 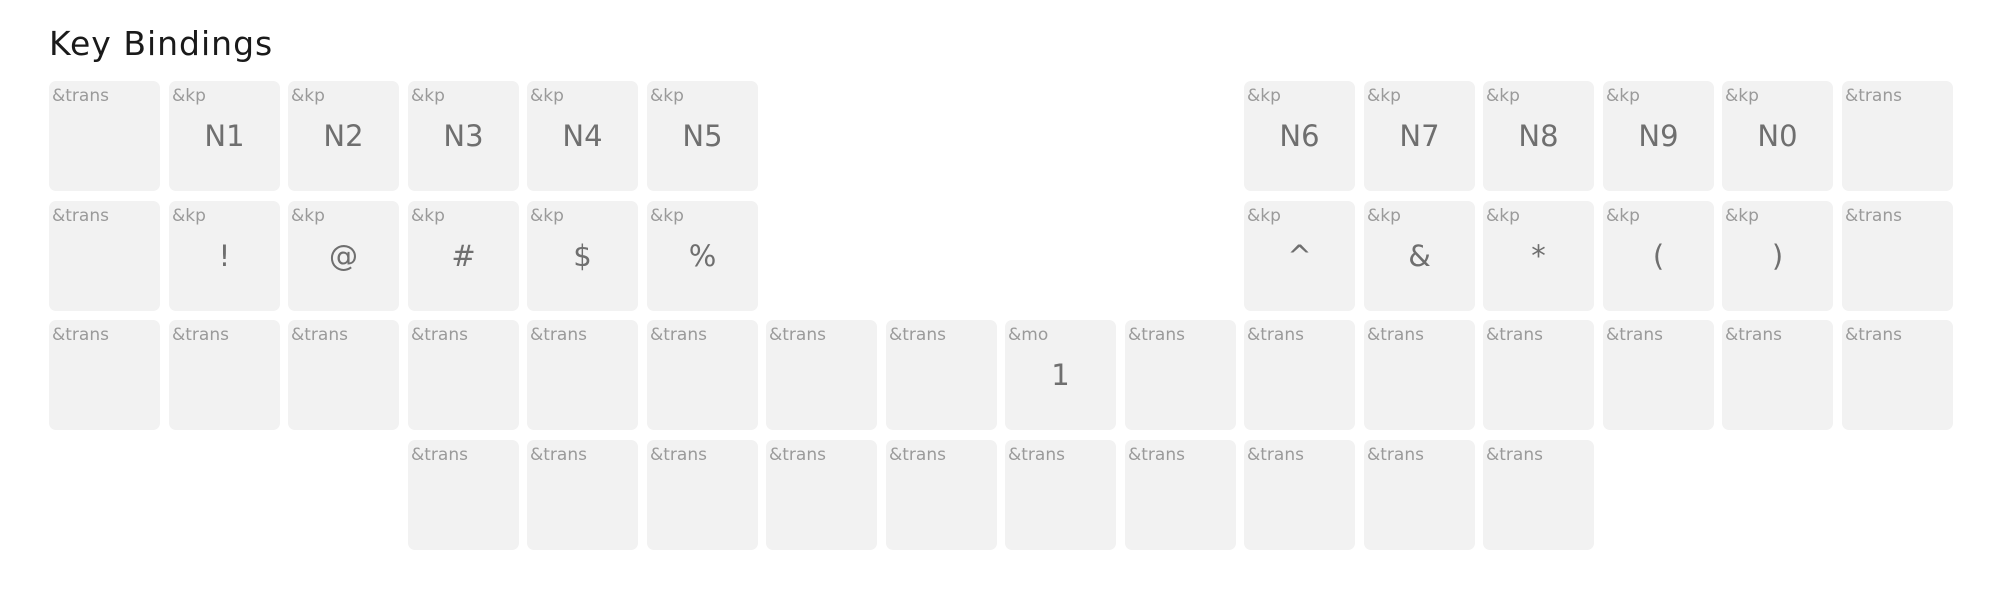 I want to click on key-r3-c10: &trans, so click(x=1180, y=375).